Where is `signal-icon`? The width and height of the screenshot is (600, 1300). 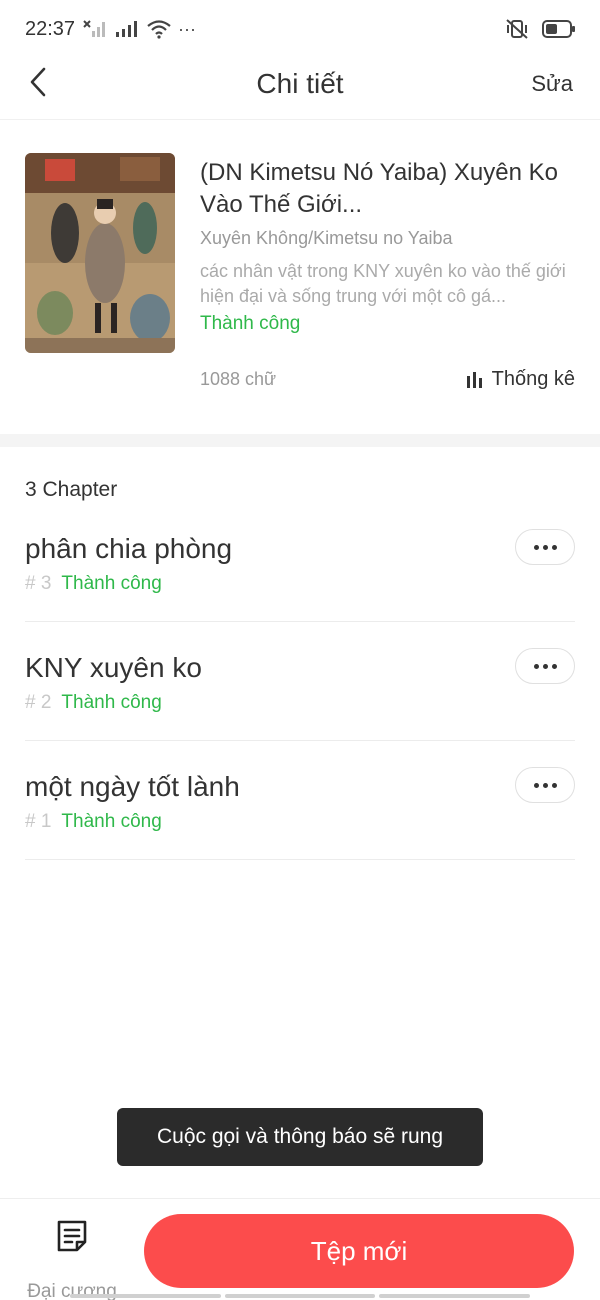 signal-icon is located at coordinates (126, 29).